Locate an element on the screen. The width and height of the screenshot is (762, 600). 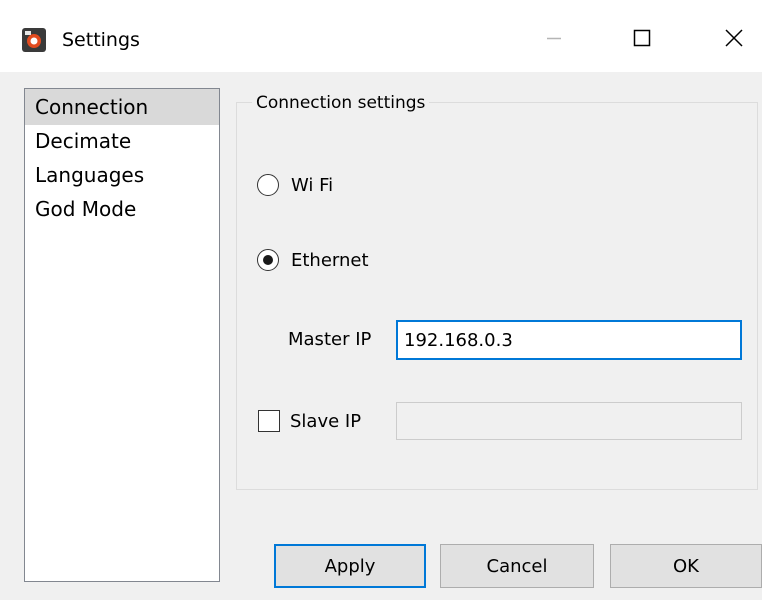
maximize-button is located at coordinates (642, 38).